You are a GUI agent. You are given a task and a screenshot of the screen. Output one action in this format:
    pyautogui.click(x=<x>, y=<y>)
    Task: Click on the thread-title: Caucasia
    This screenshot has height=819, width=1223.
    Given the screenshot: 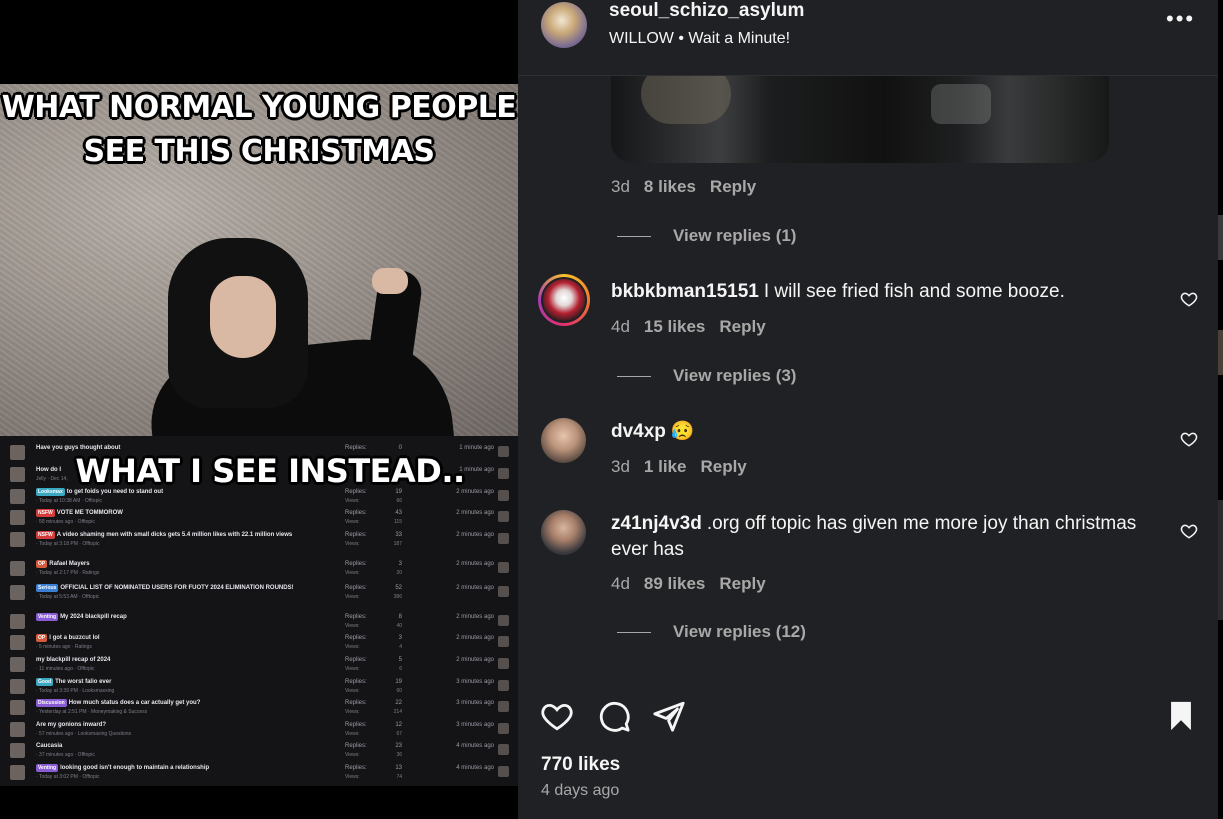 What is the action you would take?
    pyautogui.click(x=49, y=746)
    